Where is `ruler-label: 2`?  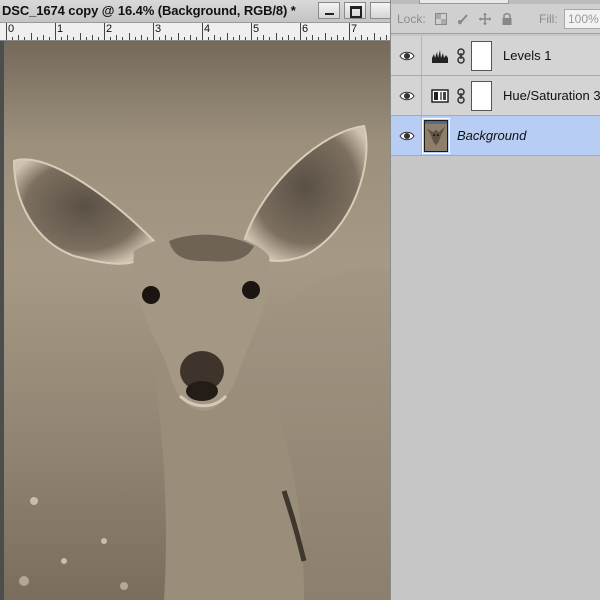 ruler-label: 2 is located at coordinates (109, 29).